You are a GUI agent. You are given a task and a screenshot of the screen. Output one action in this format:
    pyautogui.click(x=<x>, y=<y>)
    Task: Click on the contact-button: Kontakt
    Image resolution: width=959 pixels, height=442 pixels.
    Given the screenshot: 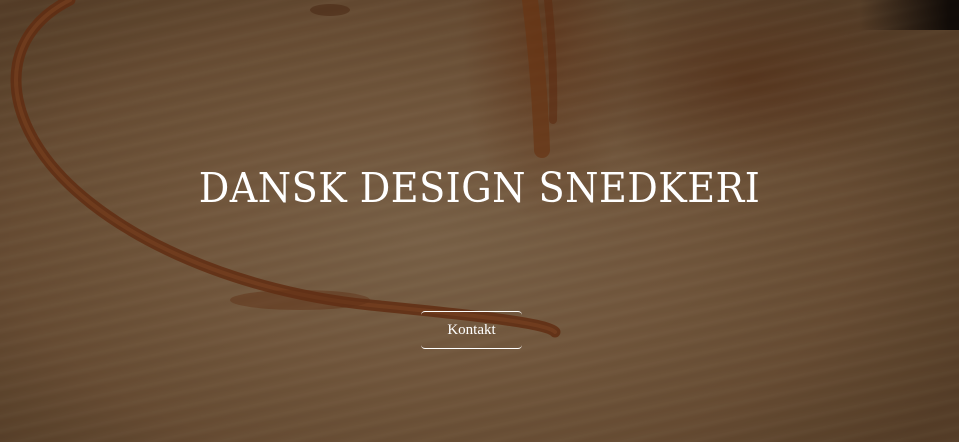 What is the action you would take?
    pyautogui.click(x=471, y=330)
    